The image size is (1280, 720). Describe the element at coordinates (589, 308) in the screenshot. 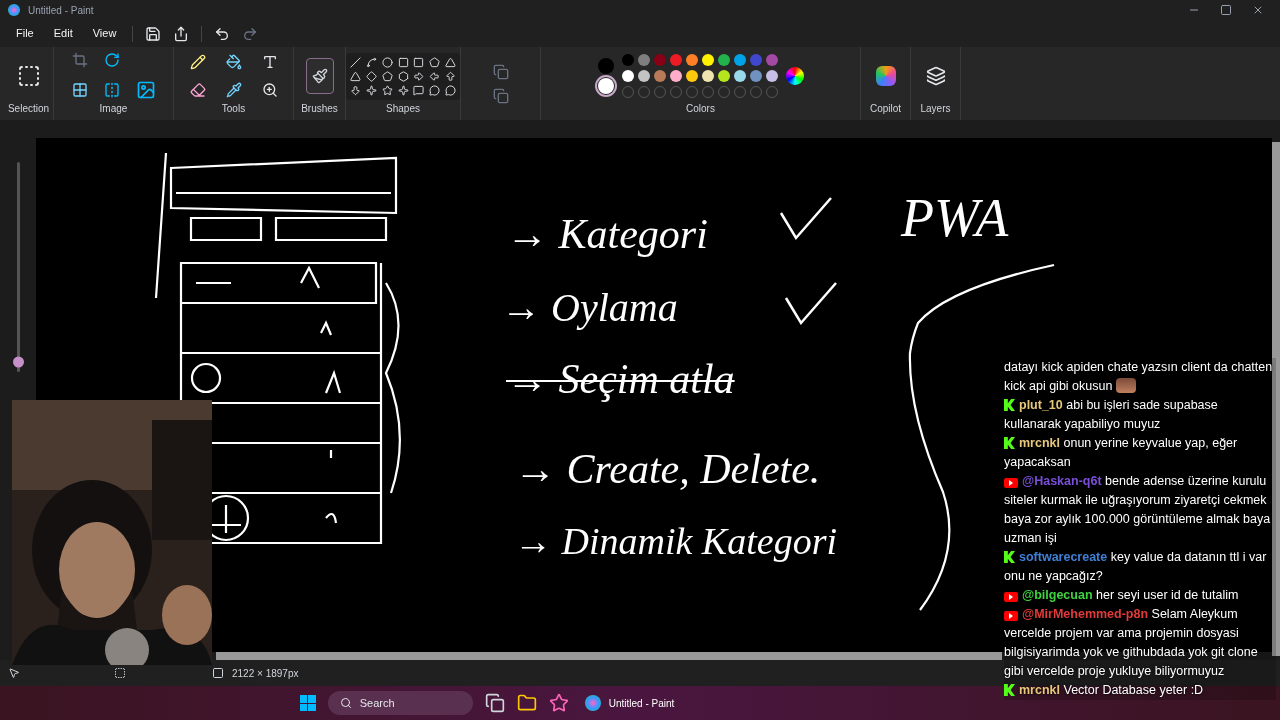

I see `handwritten-note: → Oylama` at that location.